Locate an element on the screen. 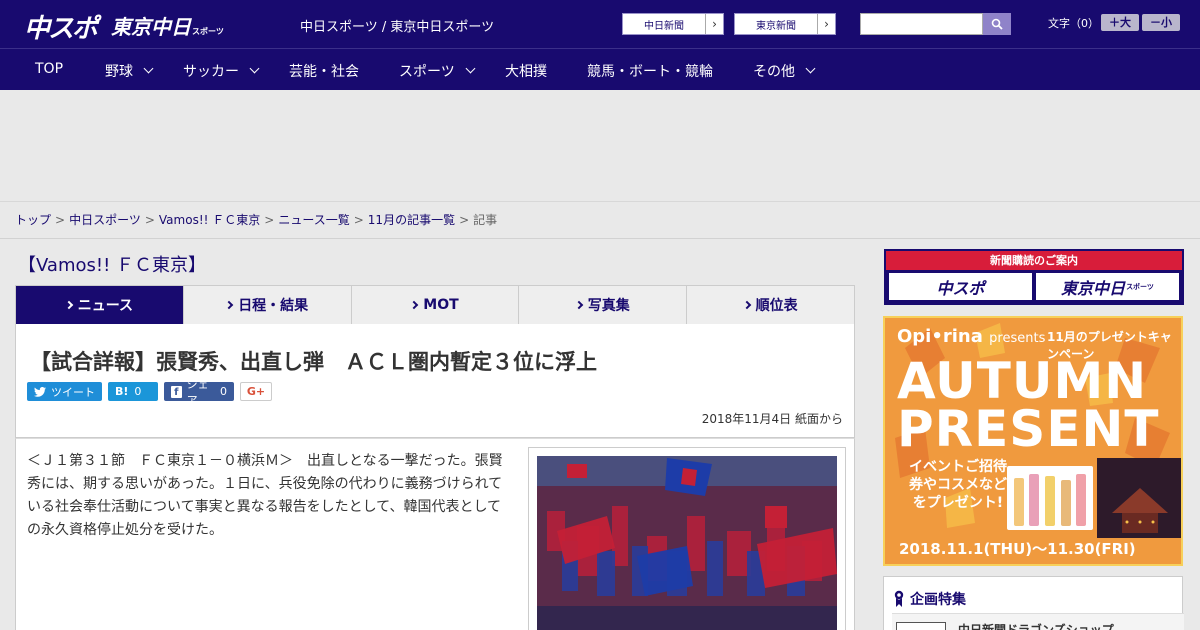 The height and width of the screenshot is (630, 1200). nav-item-top: TOP is located at coordinates (49, 69).